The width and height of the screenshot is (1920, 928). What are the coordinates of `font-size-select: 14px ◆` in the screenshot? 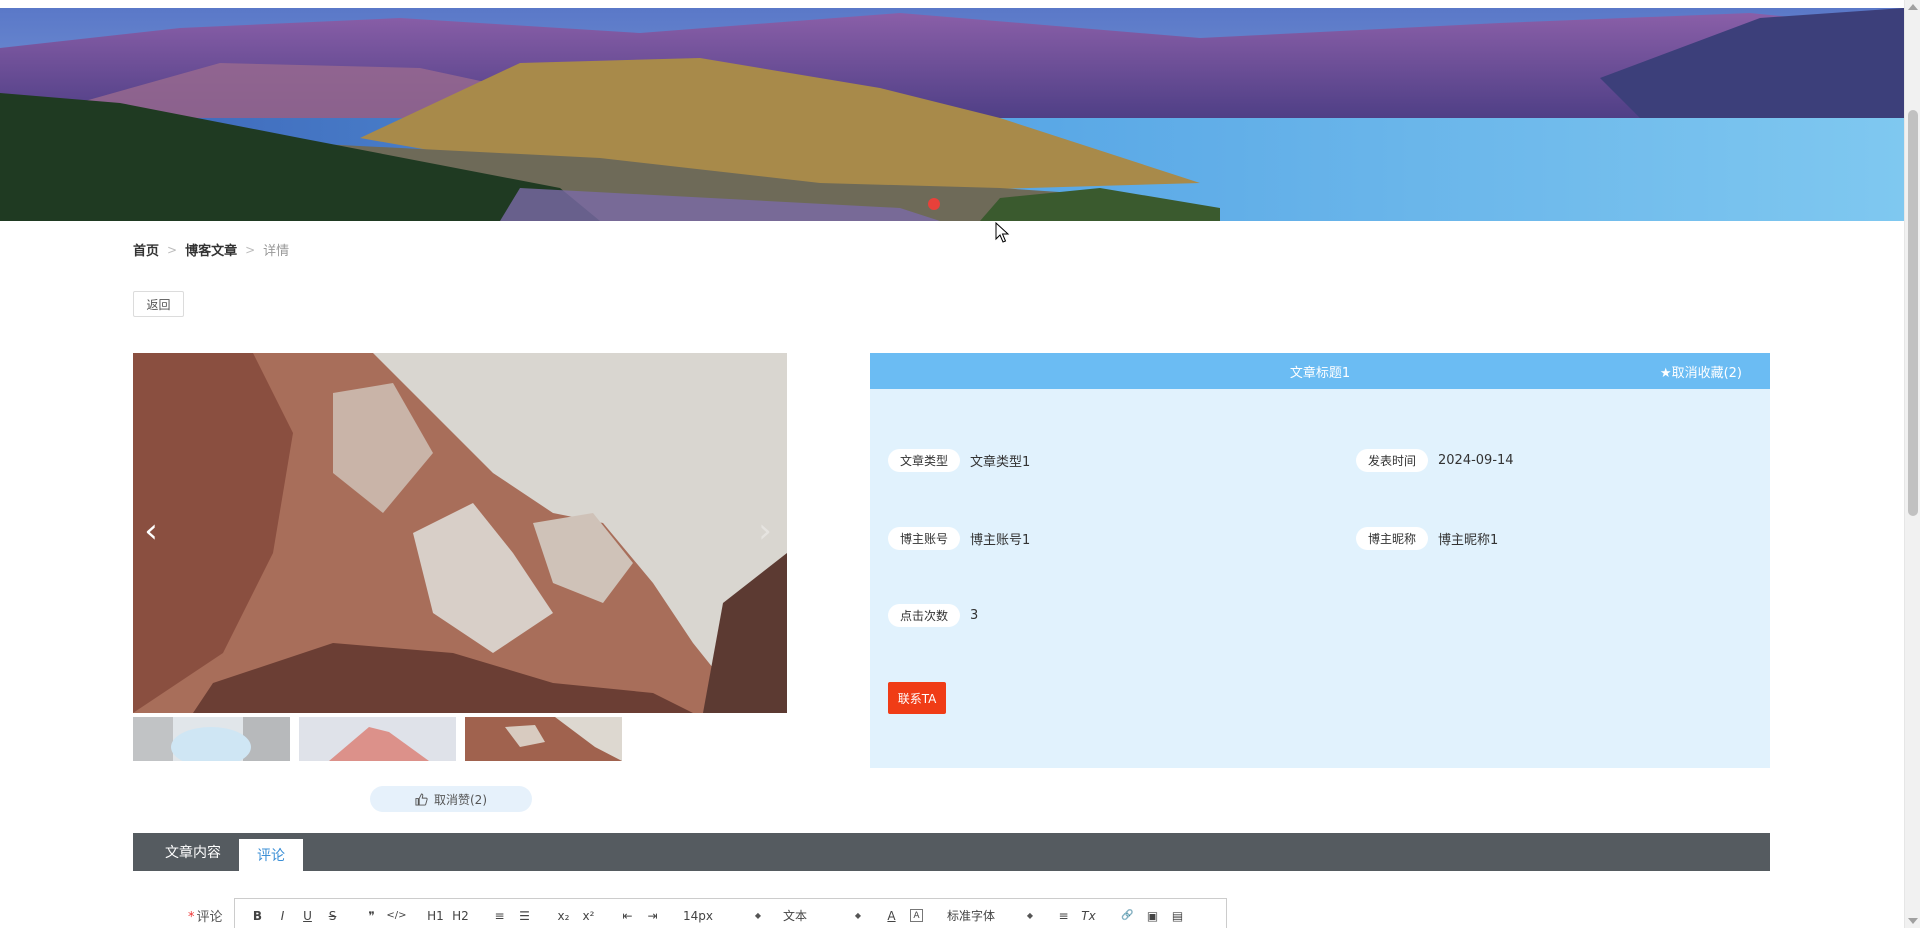 It's located at (722, 916).